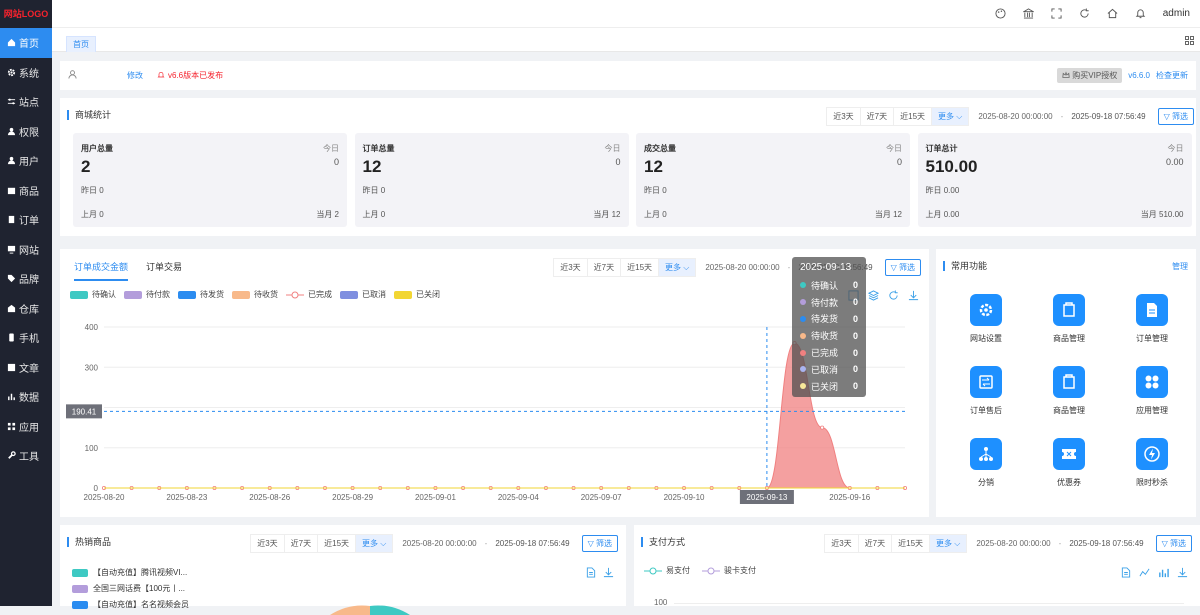  I want to click on sidebar-item-2: 站点, so click(26, 102).